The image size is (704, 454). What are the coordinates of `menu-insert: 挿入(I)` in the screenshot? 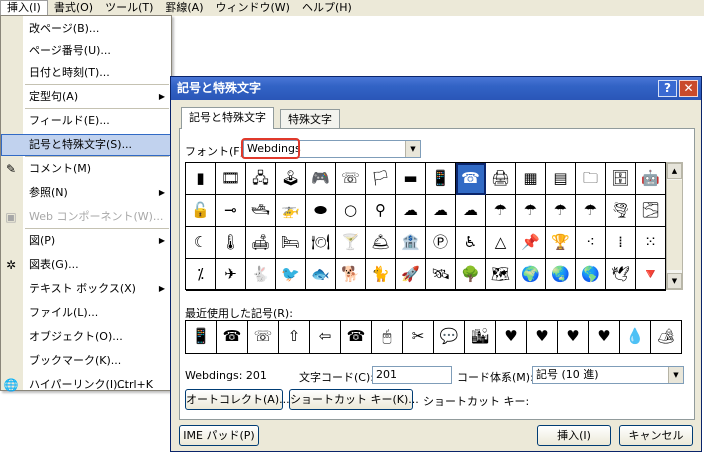 It's located at (24, 8).